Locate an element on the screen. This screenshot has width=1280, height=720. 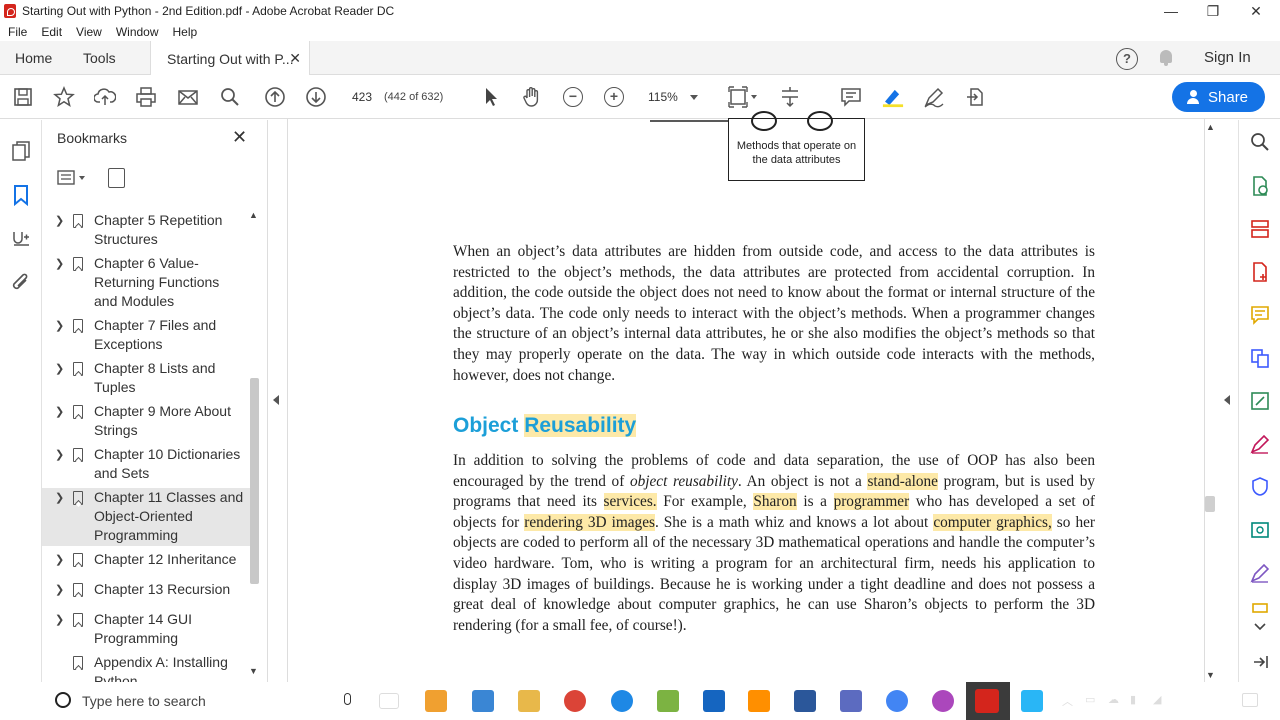
tab-tools: Tools is located at coordinates (99, 58).